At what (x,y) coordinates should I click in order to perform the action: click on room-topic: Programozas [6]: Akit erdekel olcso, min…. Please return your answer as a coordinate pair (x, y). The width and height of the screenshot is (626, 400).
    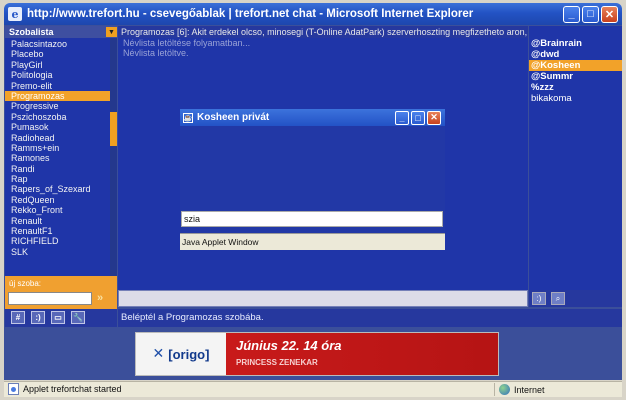
    Looking at the image, I should click on (323, 32).